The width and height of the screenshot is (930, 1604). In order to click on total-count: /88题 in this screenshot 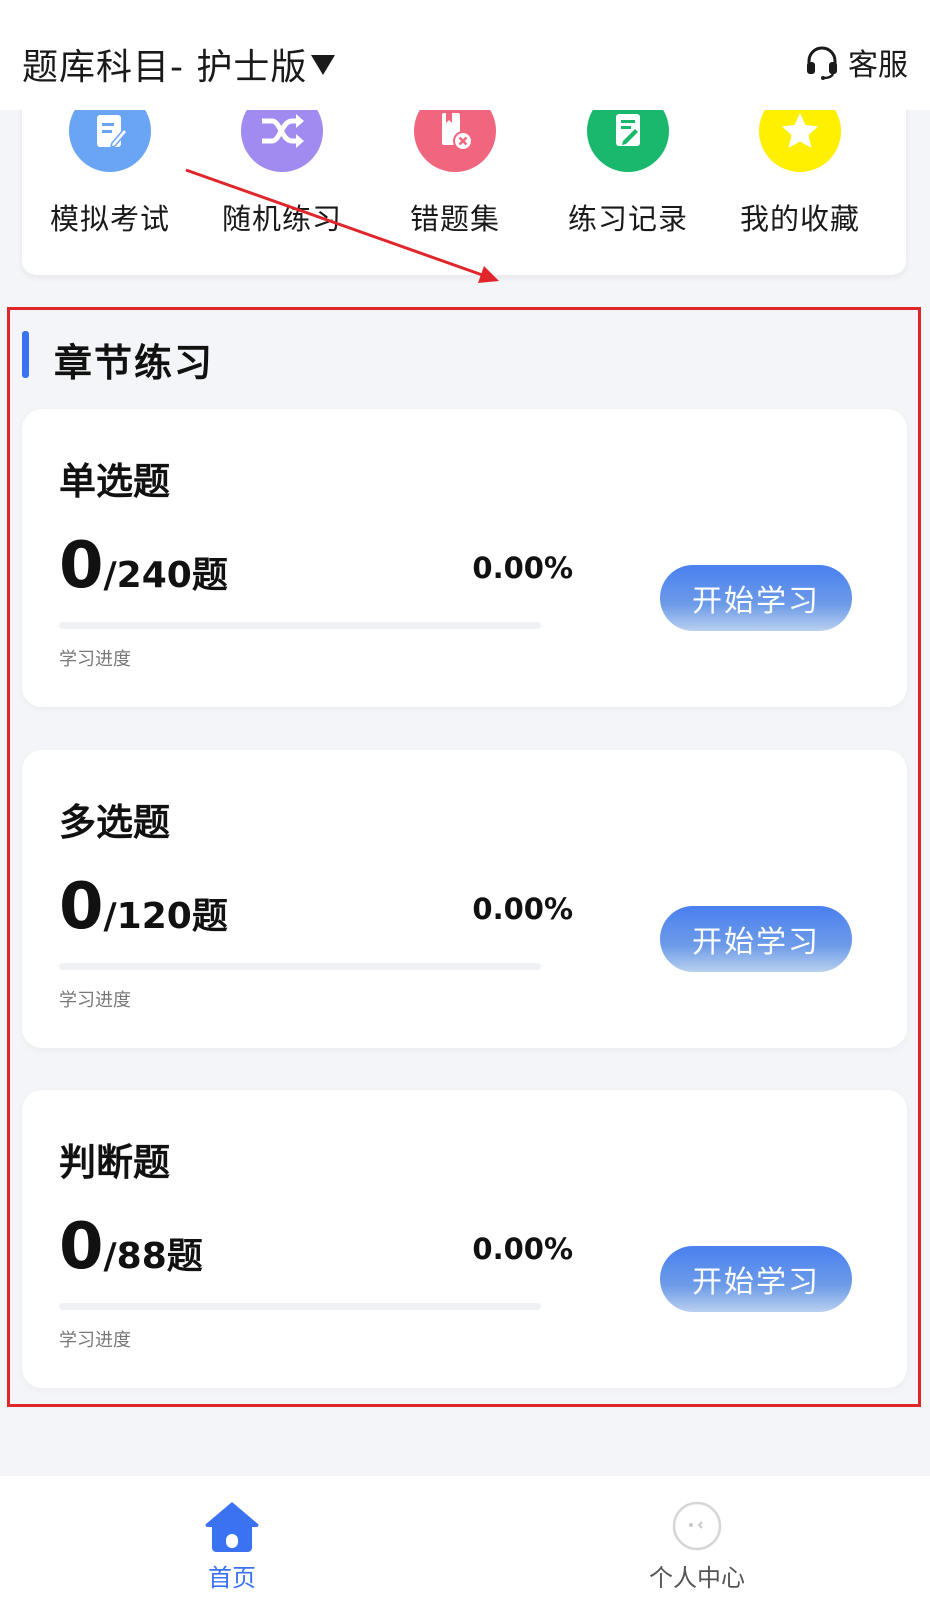, I will do `click(153, 1256)`.